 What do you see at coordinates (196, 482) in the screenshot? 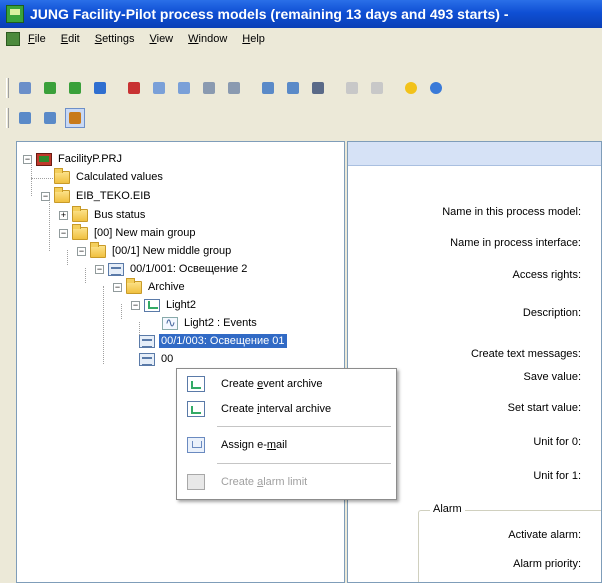
I see `alarm-limit-icon` at bounding box center [196, 482].